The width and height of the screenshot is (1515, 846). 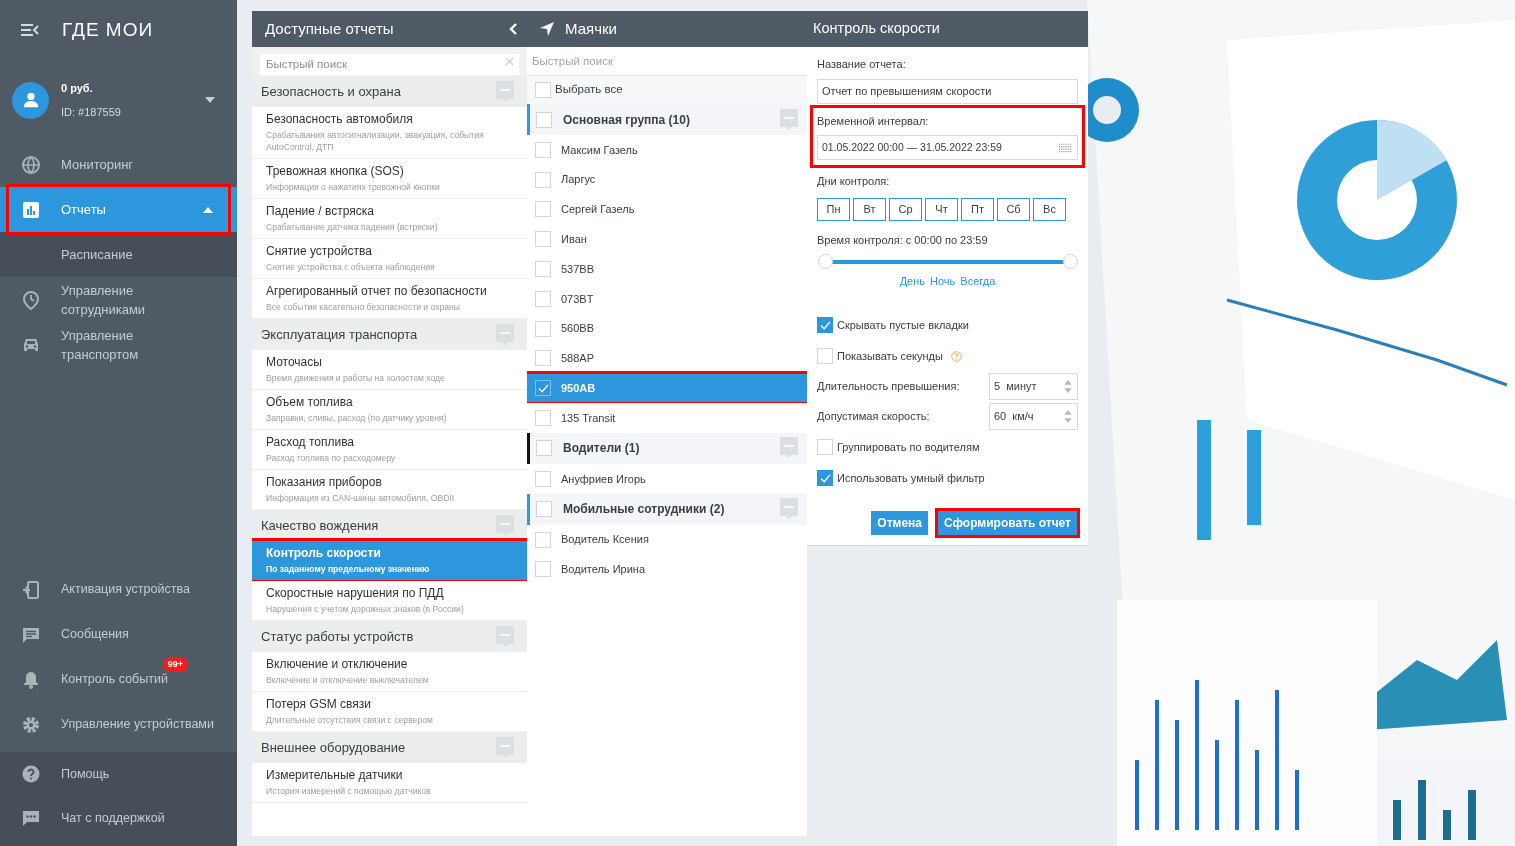 What do you see at coordinates (903, 325) in the screenshot?
I see `checkbox-label: Скрывать пустые вкладки` at bounding box center [903, 325].